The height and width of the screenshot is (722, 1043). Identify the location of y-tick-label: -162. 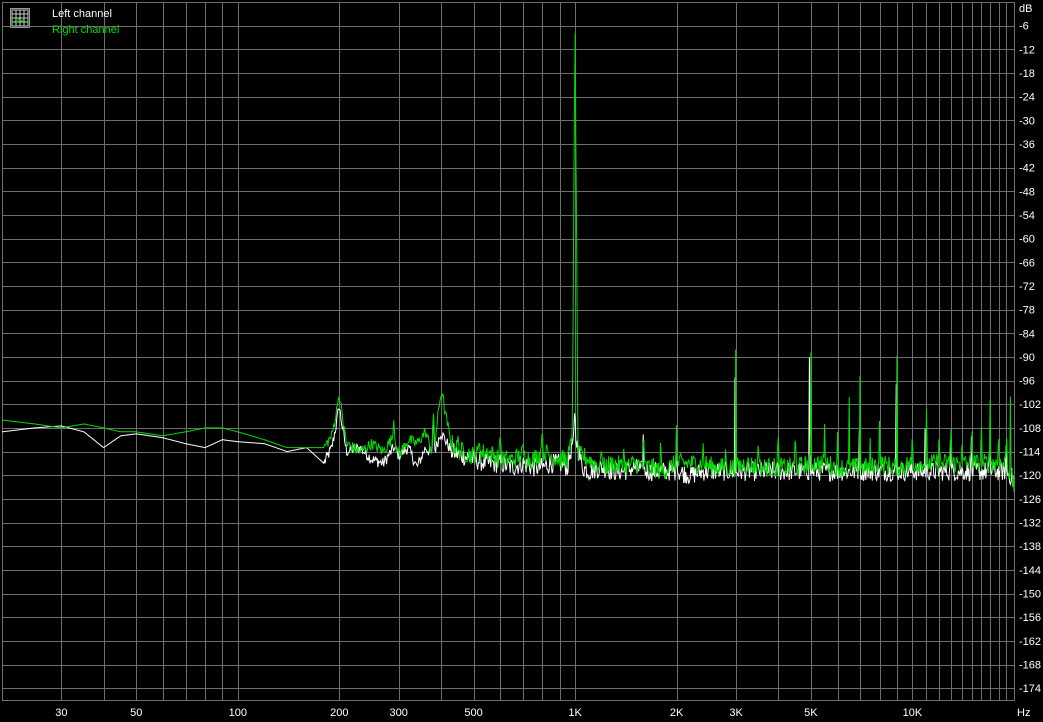
(1030, 642).